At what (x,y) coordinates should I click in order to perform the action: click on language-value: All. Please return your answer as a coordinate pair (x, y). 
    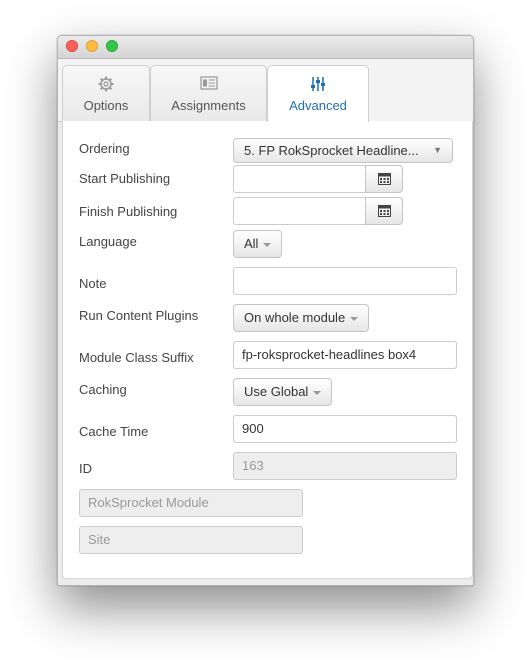
    Looking at the image, I should click on (251, 243).